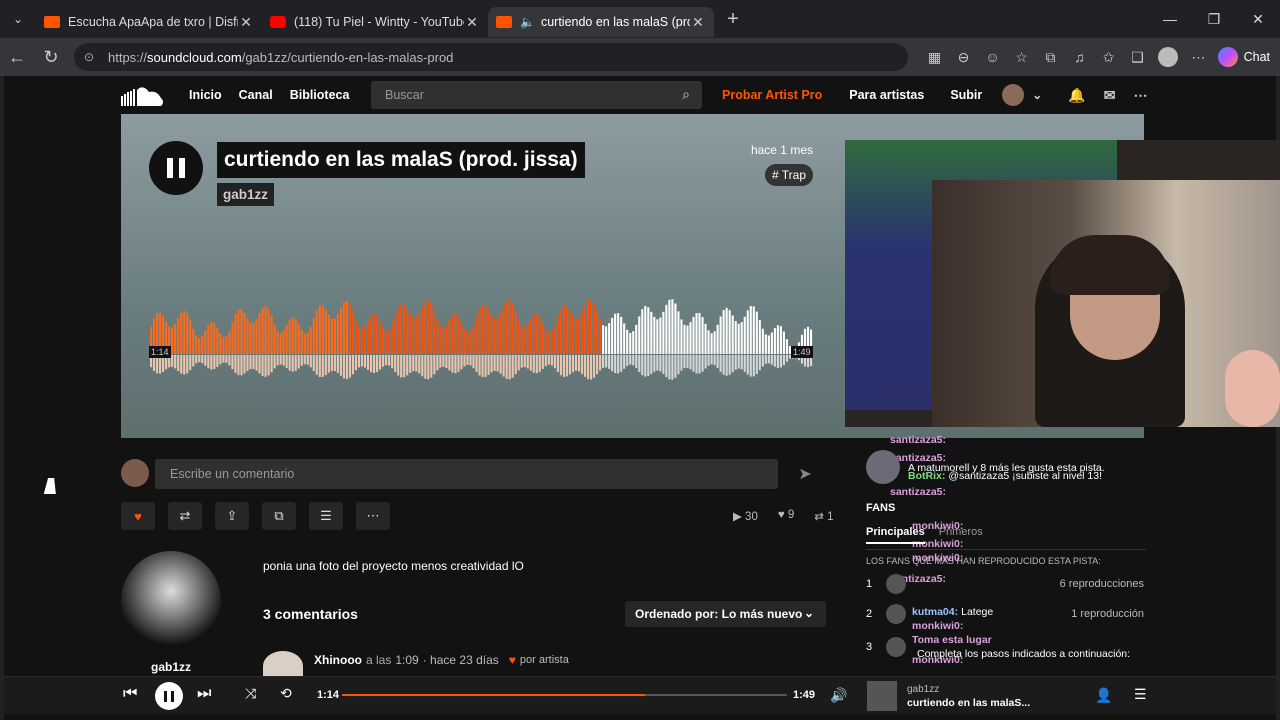 This screenshot has height=720, width=1280. What do you see at coordinates (138, 516) in the screenshot?
I see `like-heart-button: ♥` at bounding box center [138, 516].